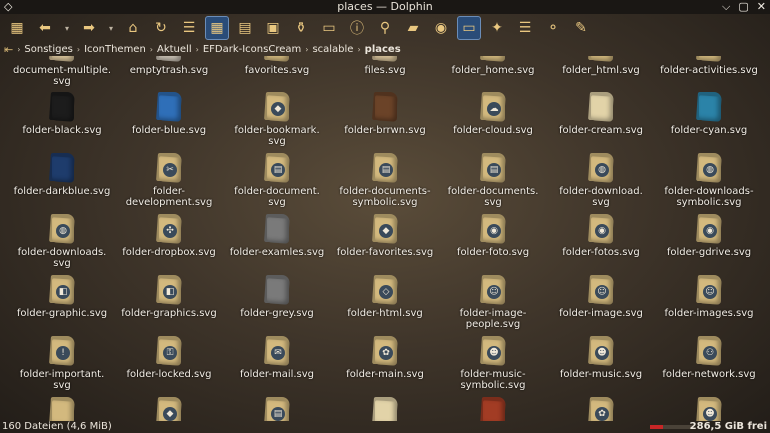  I want to click on file-item: folder-darkblue.svg, so click(62, 175).